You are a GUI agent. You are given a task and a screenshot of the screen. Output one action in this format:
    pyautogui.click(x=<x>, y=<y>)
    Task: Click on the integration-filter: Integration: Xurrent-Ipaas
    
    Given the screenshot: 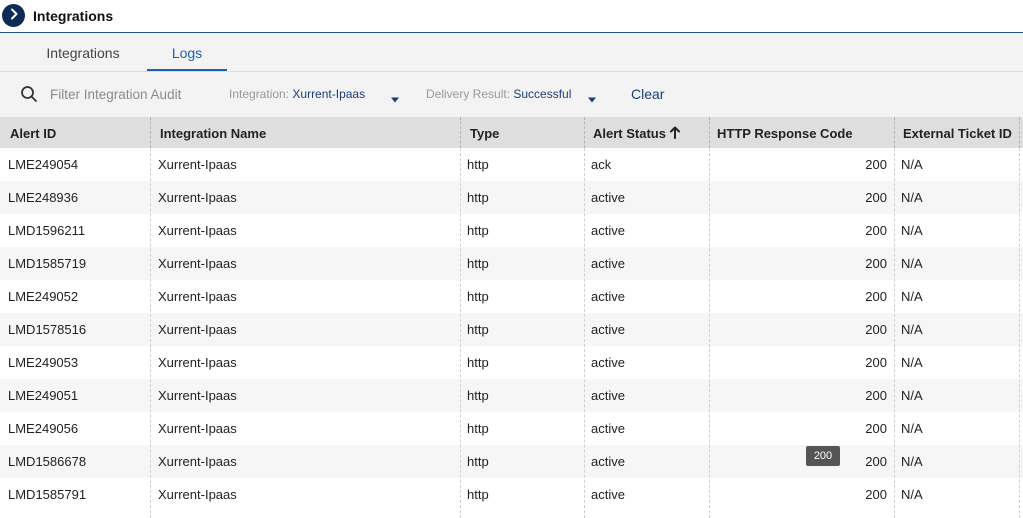 What is the action you would take?
    pyautogui.click(x=297, y=94)
    